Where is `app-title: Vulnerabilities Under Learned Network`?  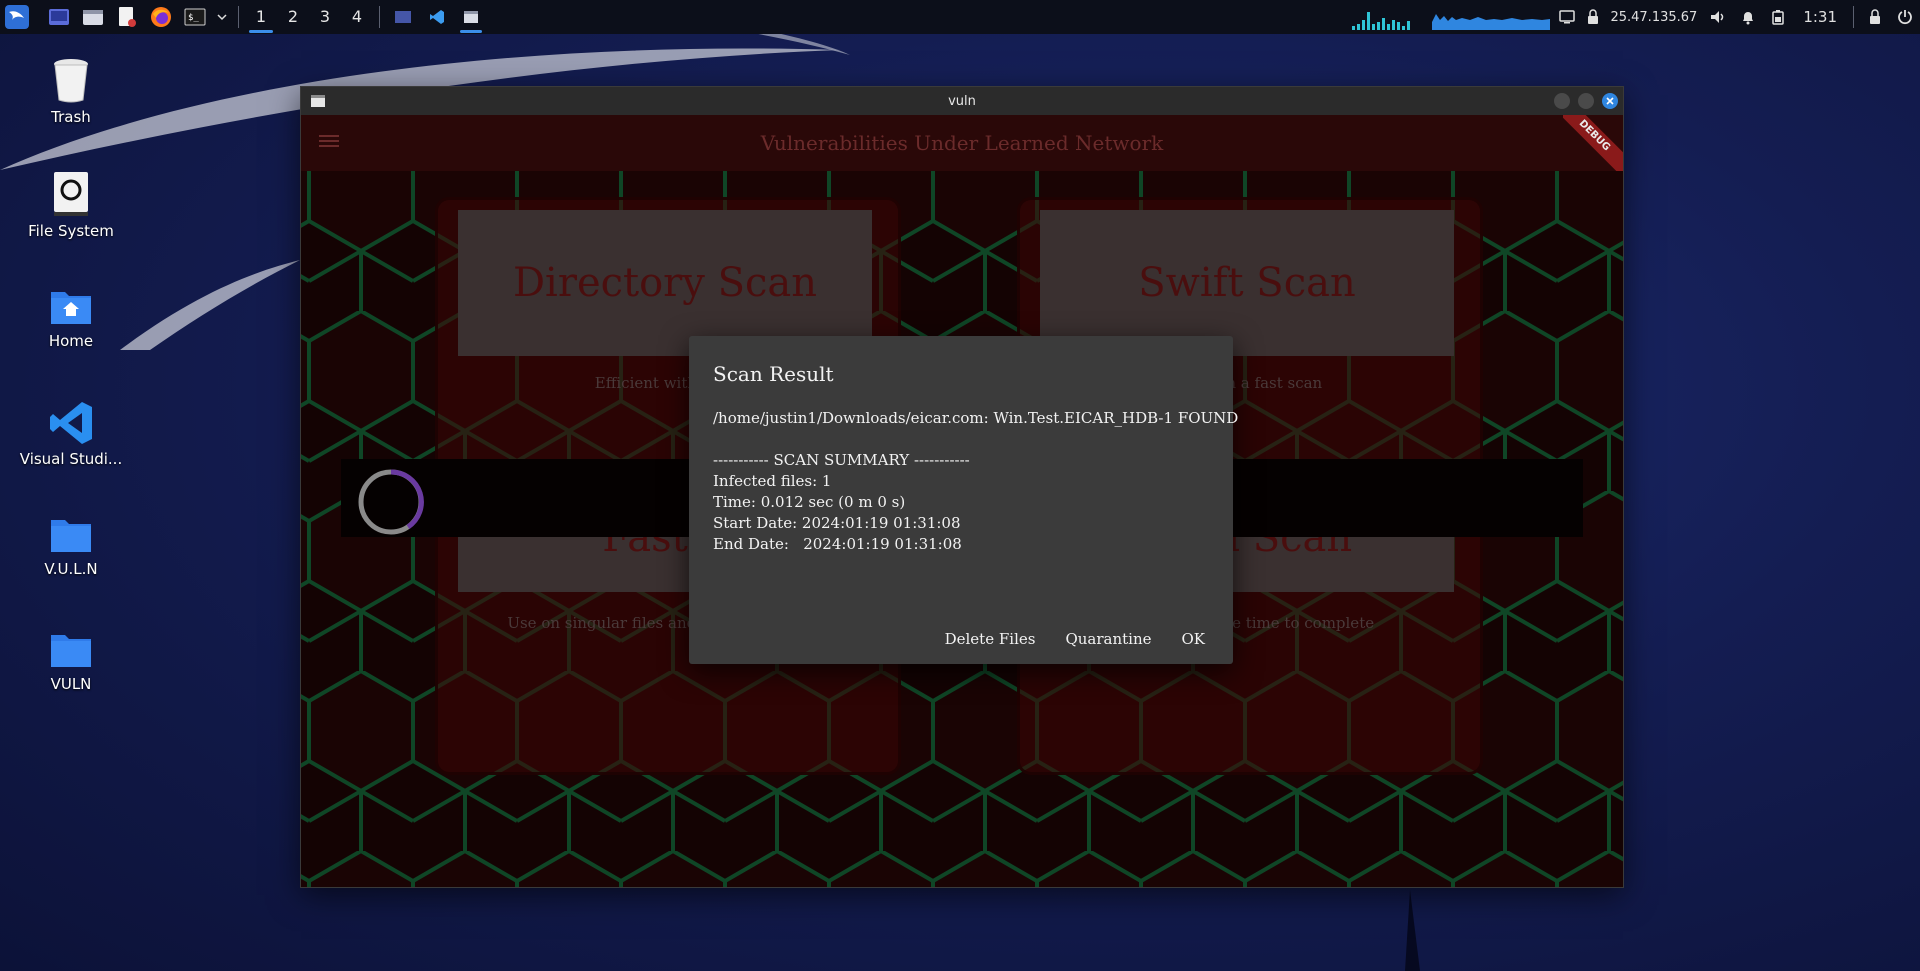 app-title: Vulnerabilities Under Learned Network is located at coordinates (962, 143).